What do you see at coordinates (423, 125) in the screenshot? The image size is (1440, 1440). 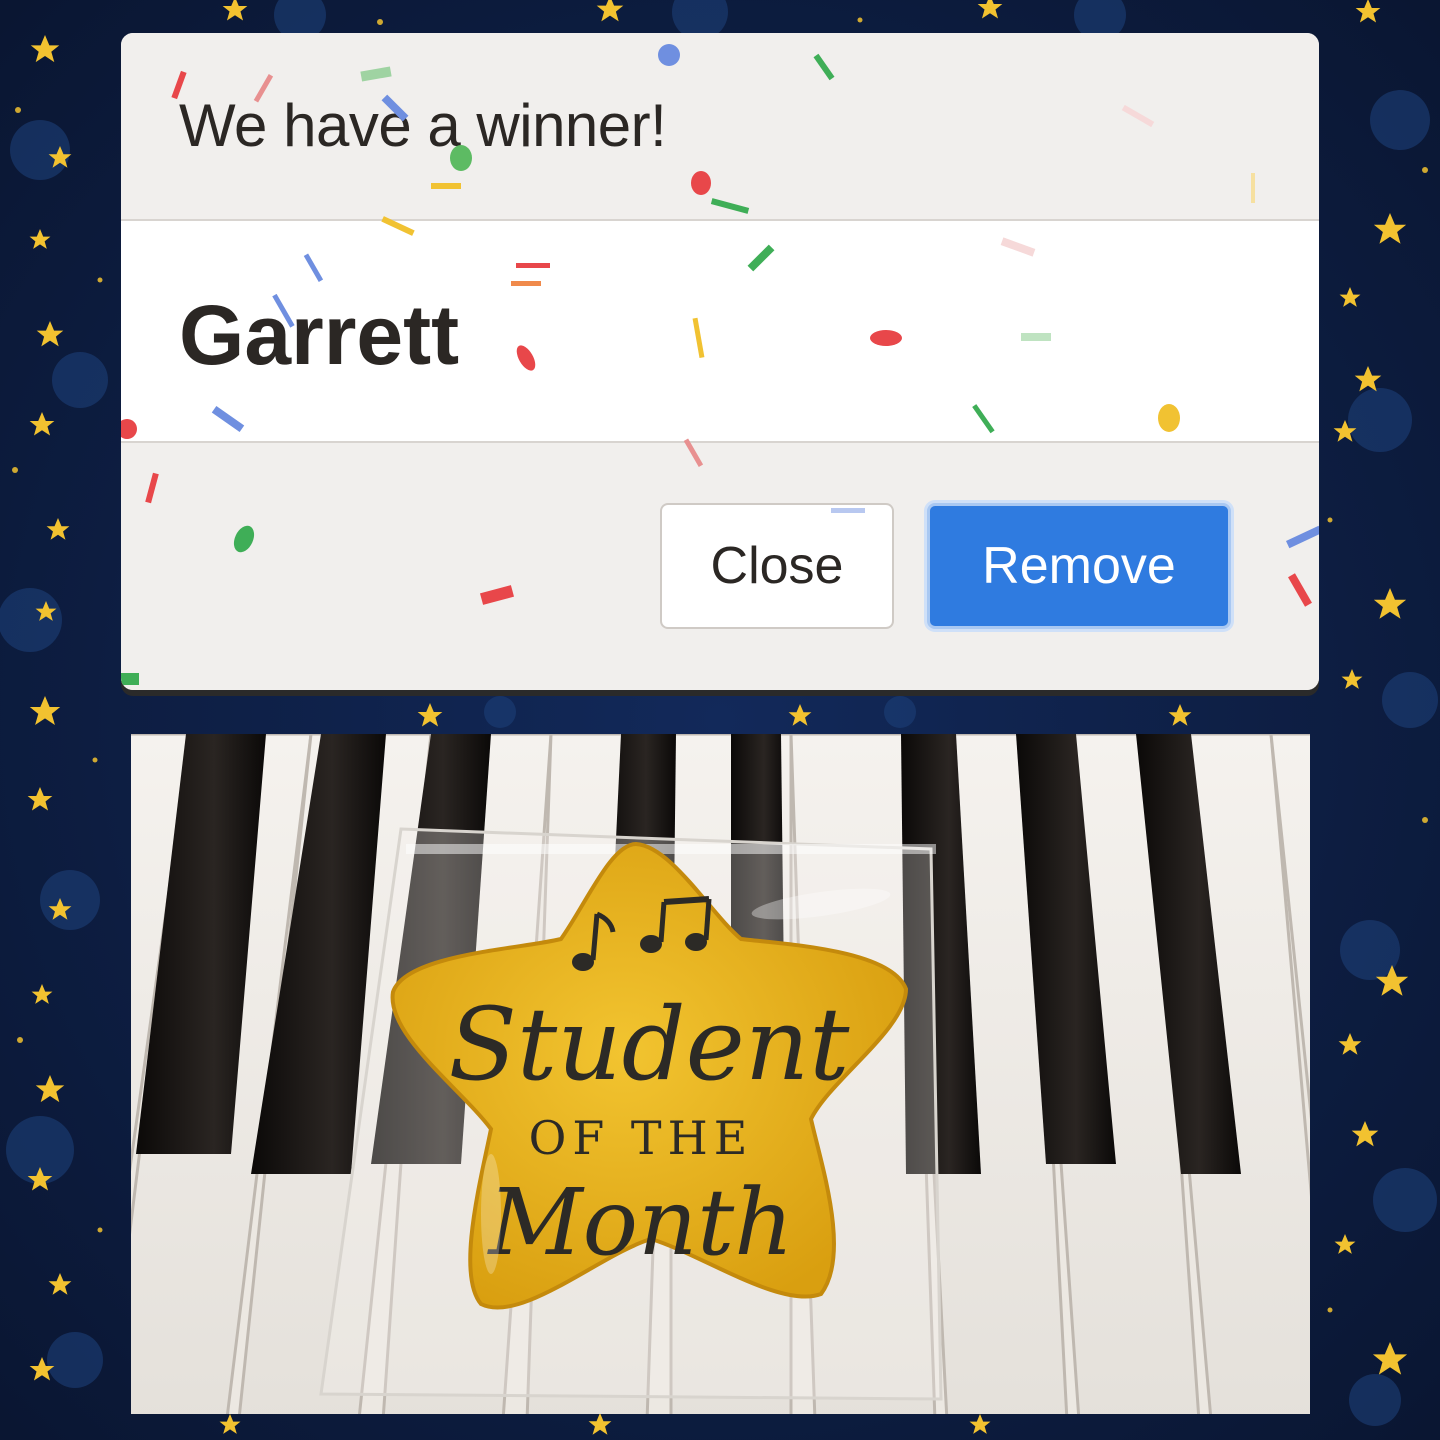 I see `dialog-title: We have a winner!` at bounding box center [423, 125].